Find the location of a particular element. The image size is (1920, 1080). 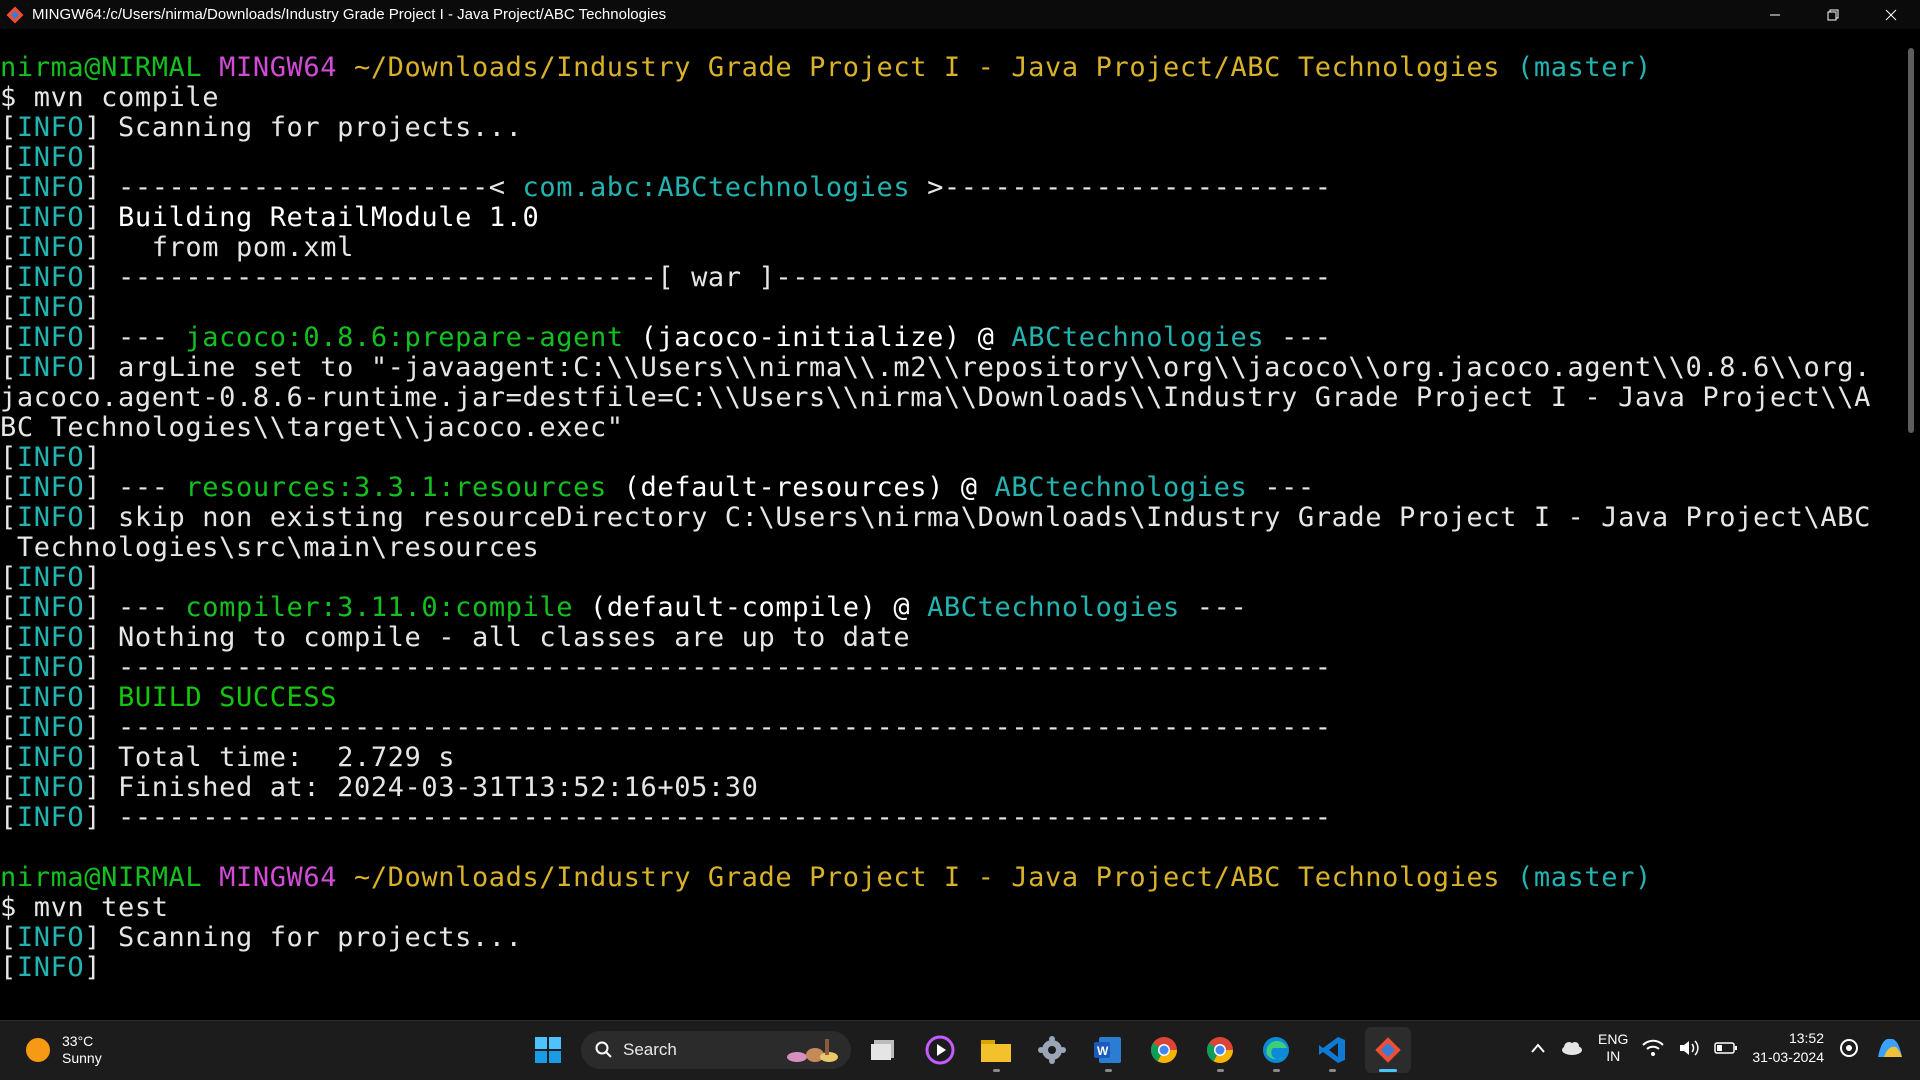

word-button: W is located at coordinates (1108, 1050).